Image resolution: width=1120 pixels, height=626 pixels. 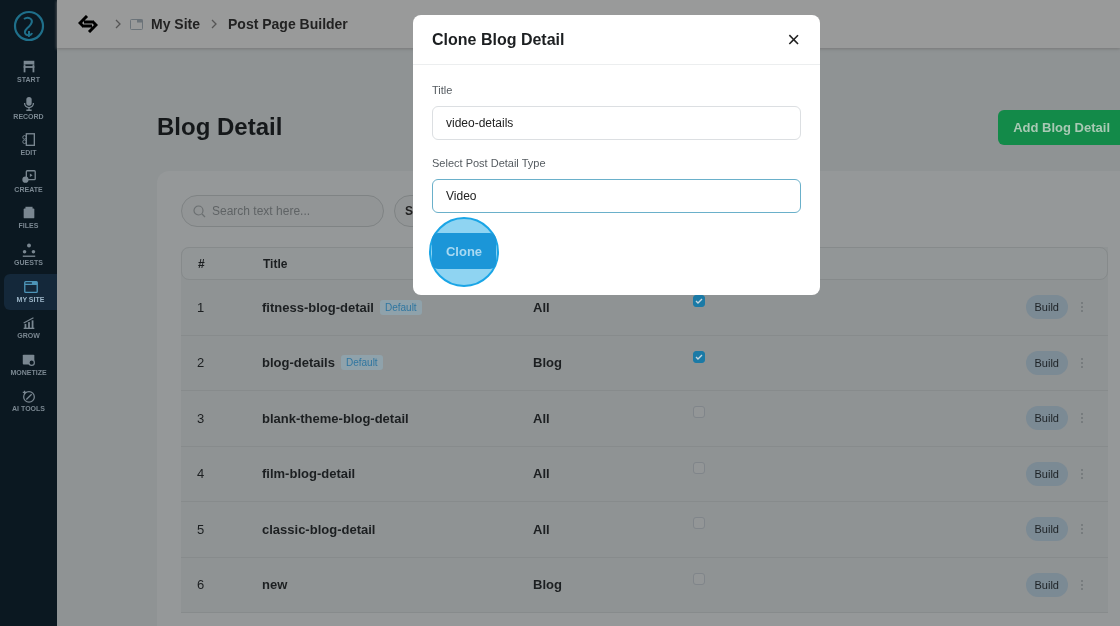 What do you see at coordinates (276, 263) in the screenshot?
I see `column-header: Title` at bounding box center [276, 263].